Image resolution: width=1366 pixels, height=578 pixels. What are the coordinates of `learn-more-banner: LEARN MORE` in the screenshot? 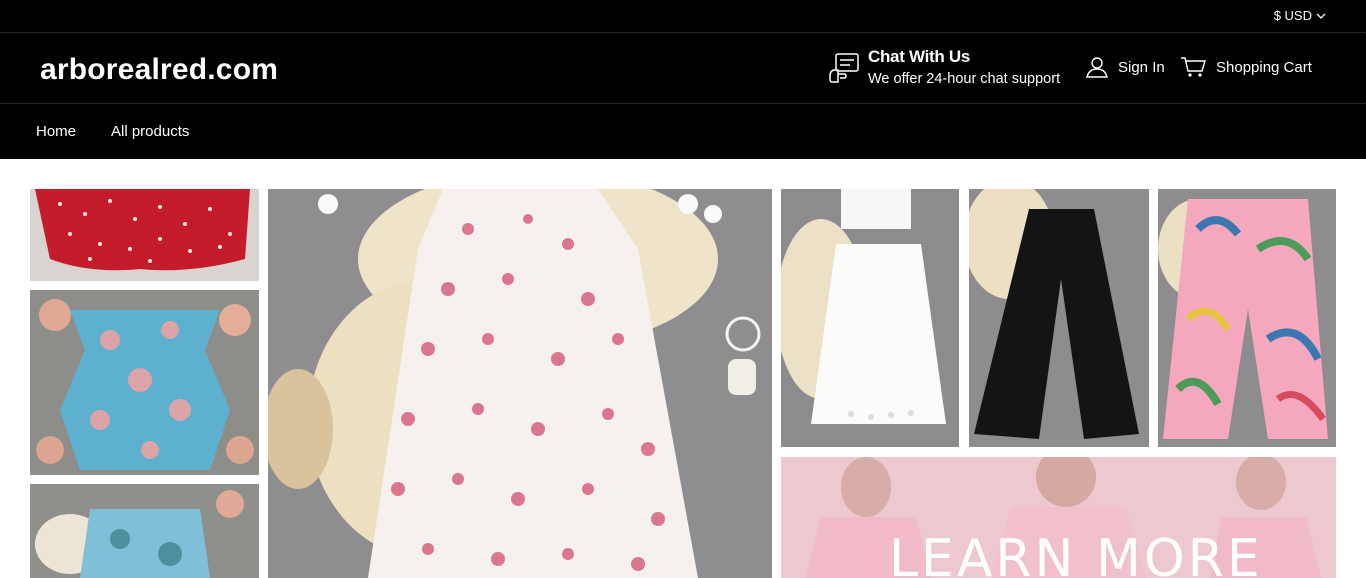 It's located at (1058, 517).